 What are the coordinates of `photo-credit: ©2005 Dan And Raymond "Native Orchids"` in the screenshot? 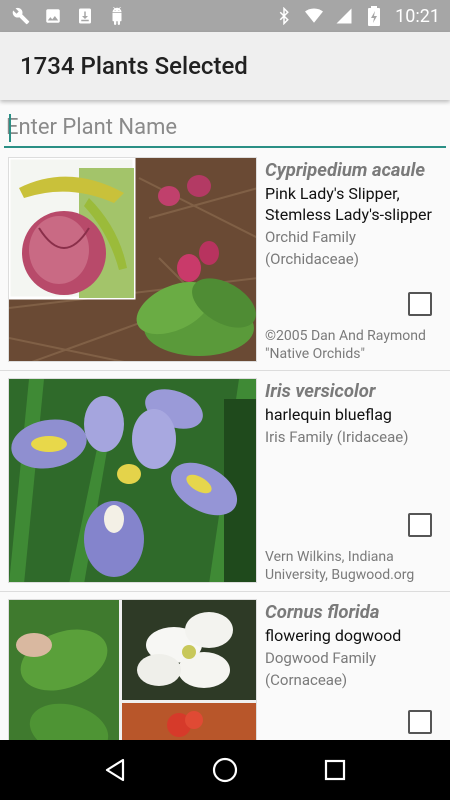 It's located at (345, 345).